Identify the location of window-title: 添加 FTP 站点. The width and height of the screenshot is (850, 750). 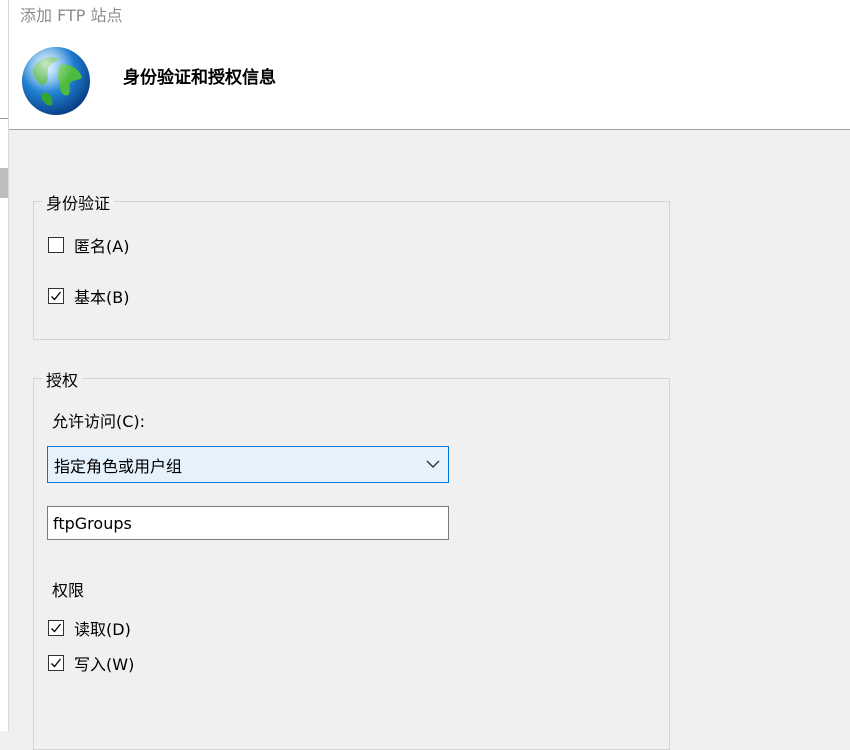
(71, 15).